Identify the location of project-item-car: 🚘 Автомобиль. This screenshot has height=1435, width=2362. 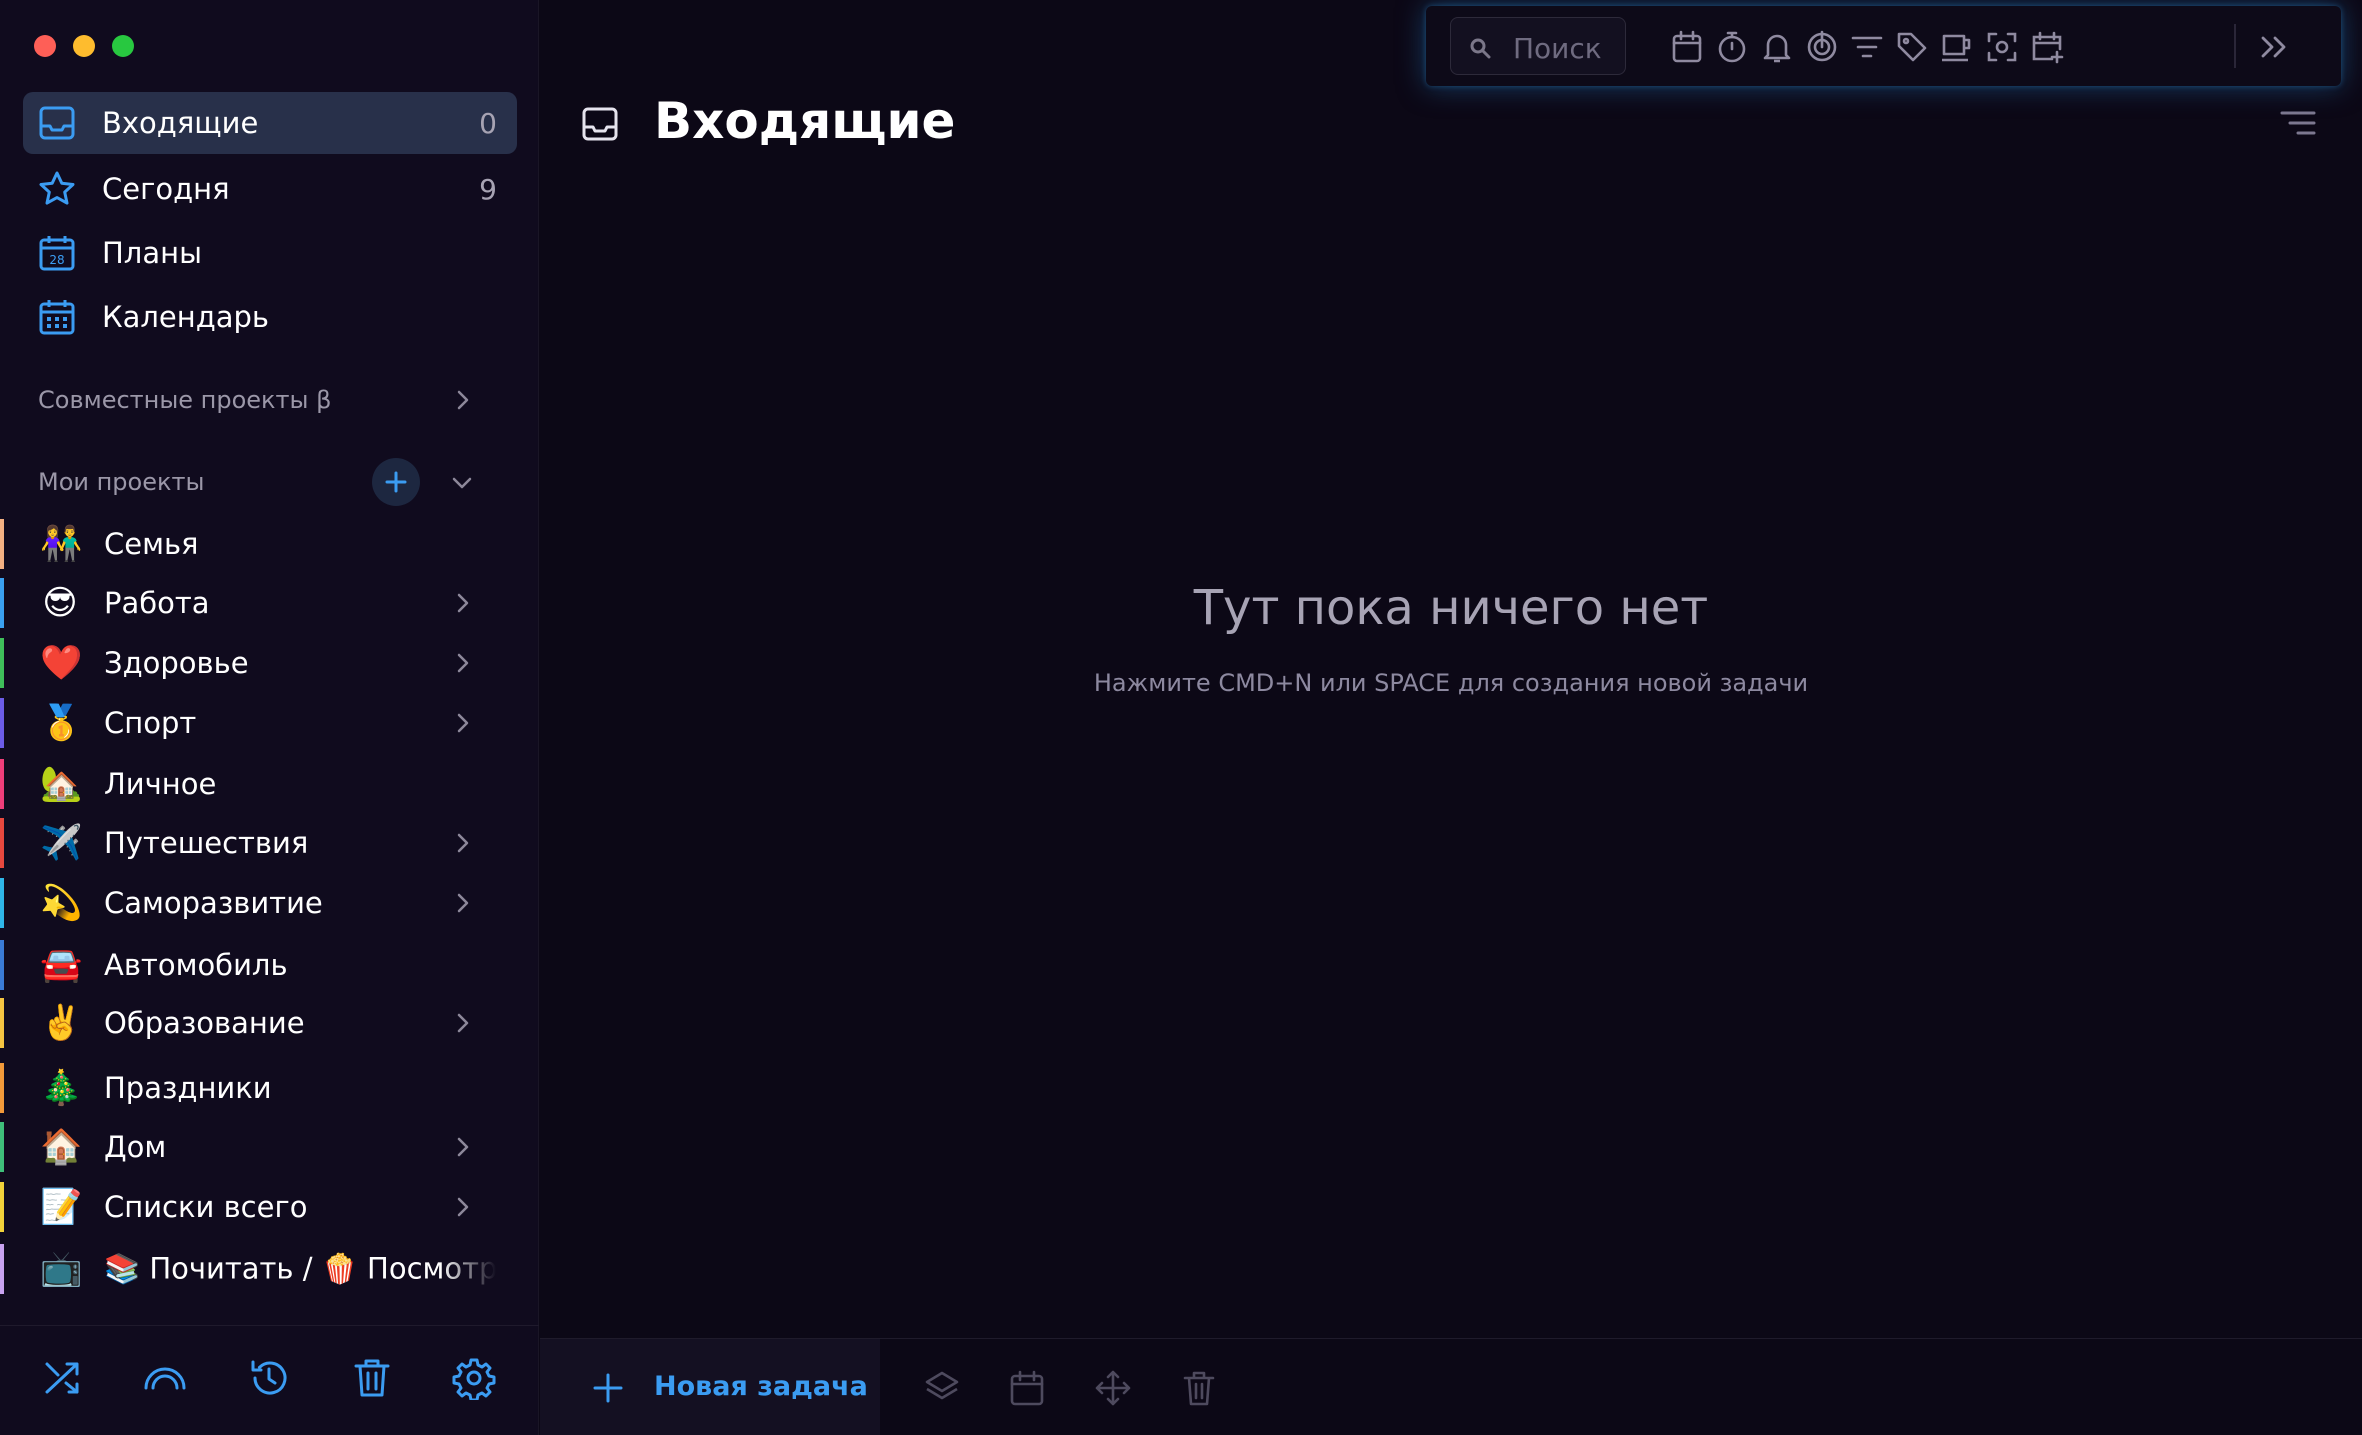
(260, 965).